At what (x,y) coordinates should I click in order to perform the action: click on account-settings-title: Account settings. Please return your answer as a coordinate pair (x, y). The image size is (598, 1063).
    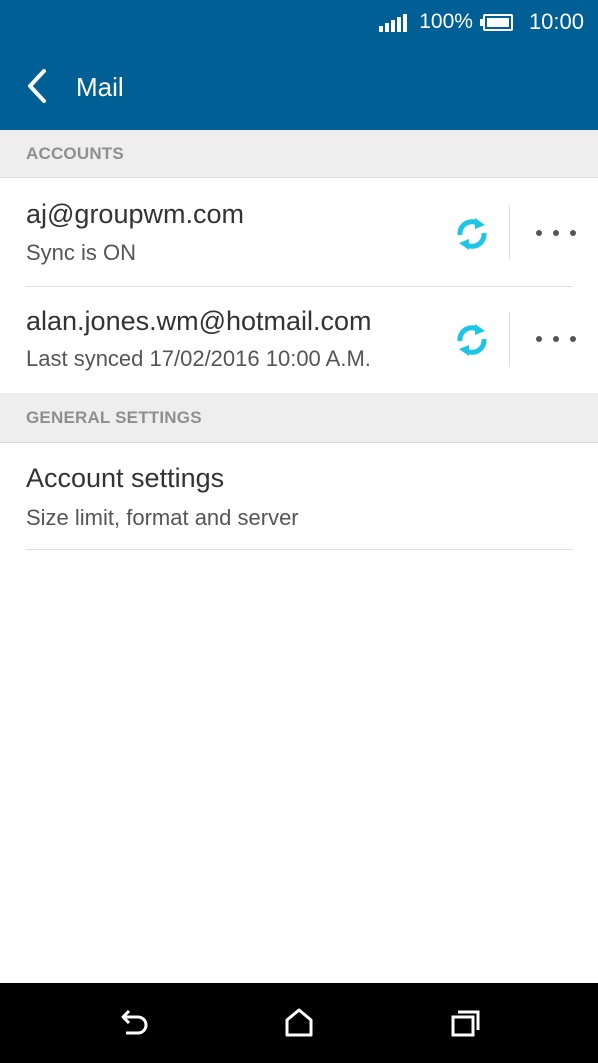
    Looking at the image, I should click on (125, 478).